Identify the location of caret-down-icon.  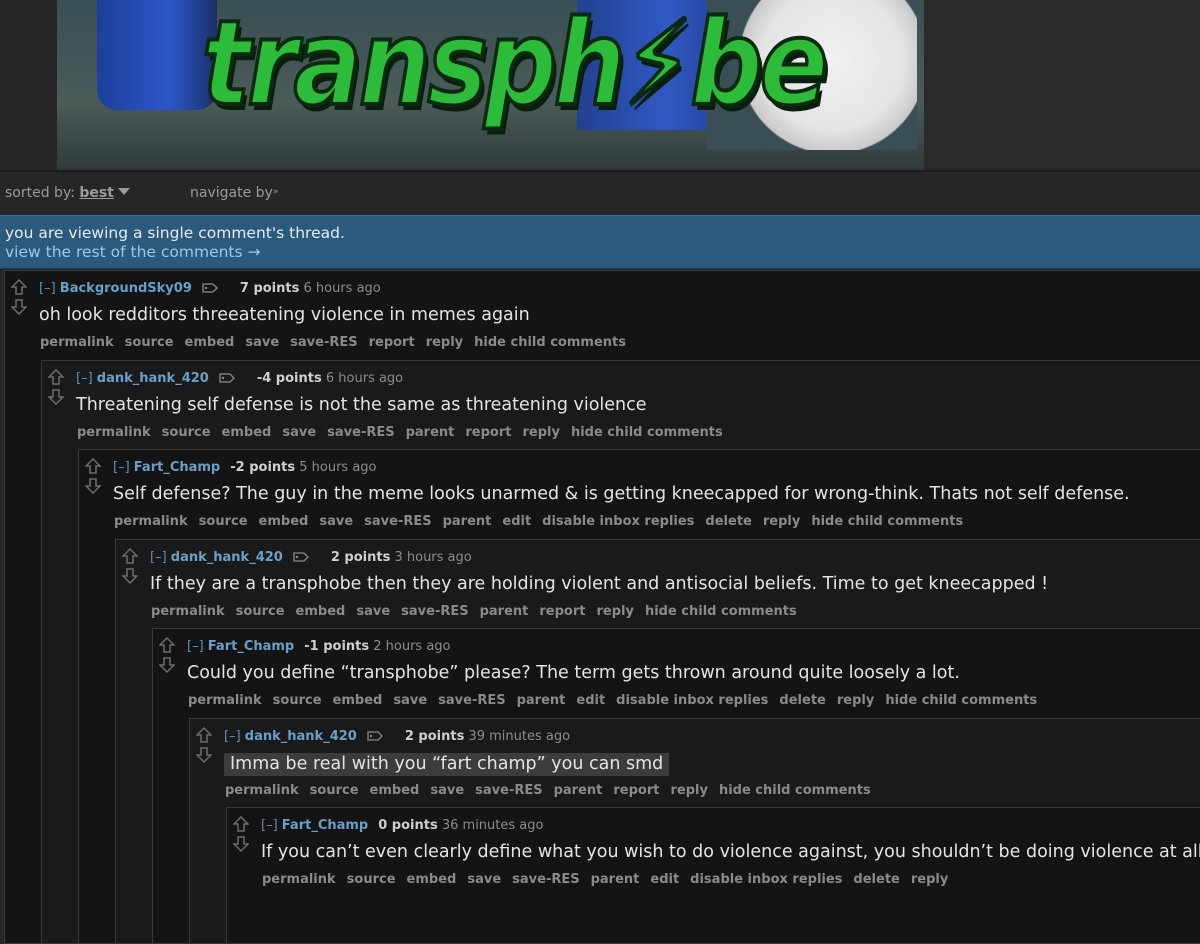
(124, 191).